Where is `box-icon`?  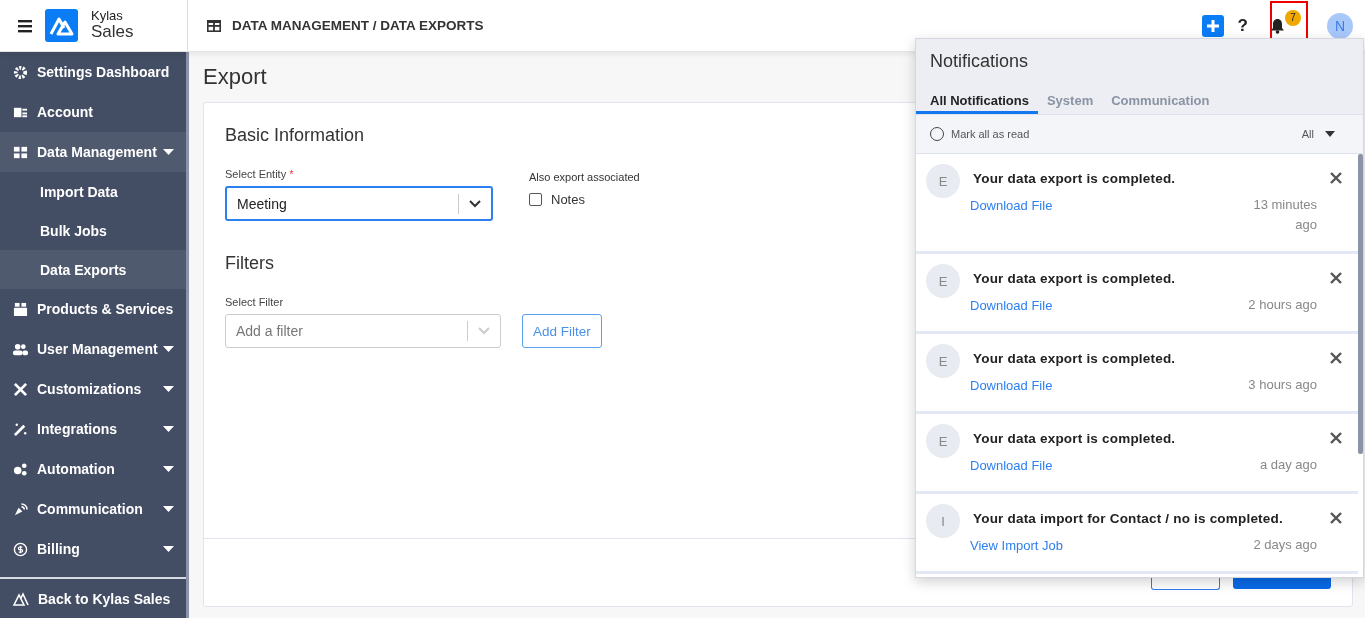 box-icon is located at coordinates (20, 309).